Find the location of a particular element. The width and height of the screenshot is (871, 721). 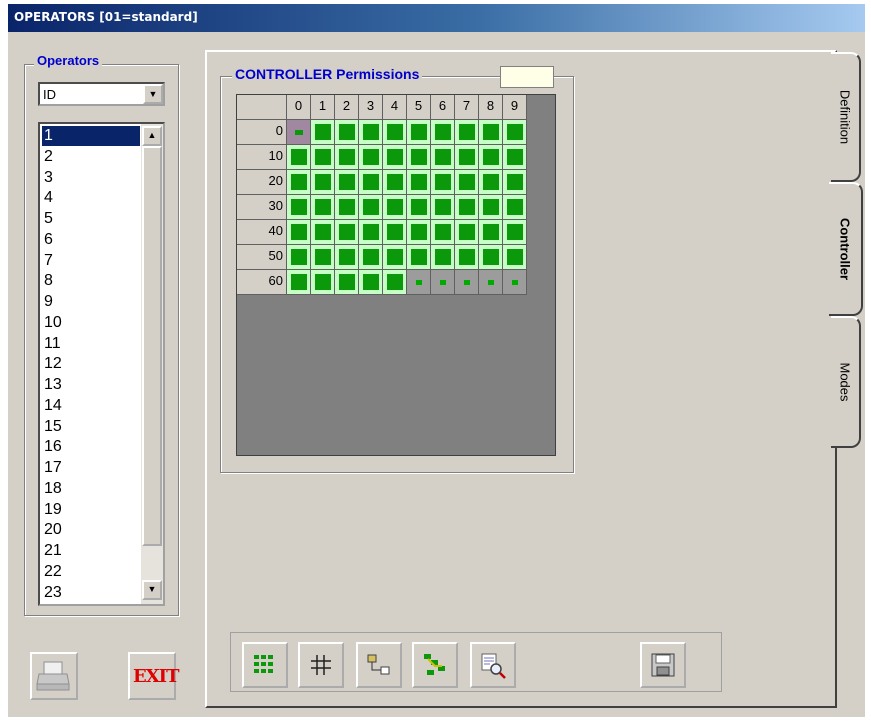

list-item: 3 is located at coordinates (91, 178).